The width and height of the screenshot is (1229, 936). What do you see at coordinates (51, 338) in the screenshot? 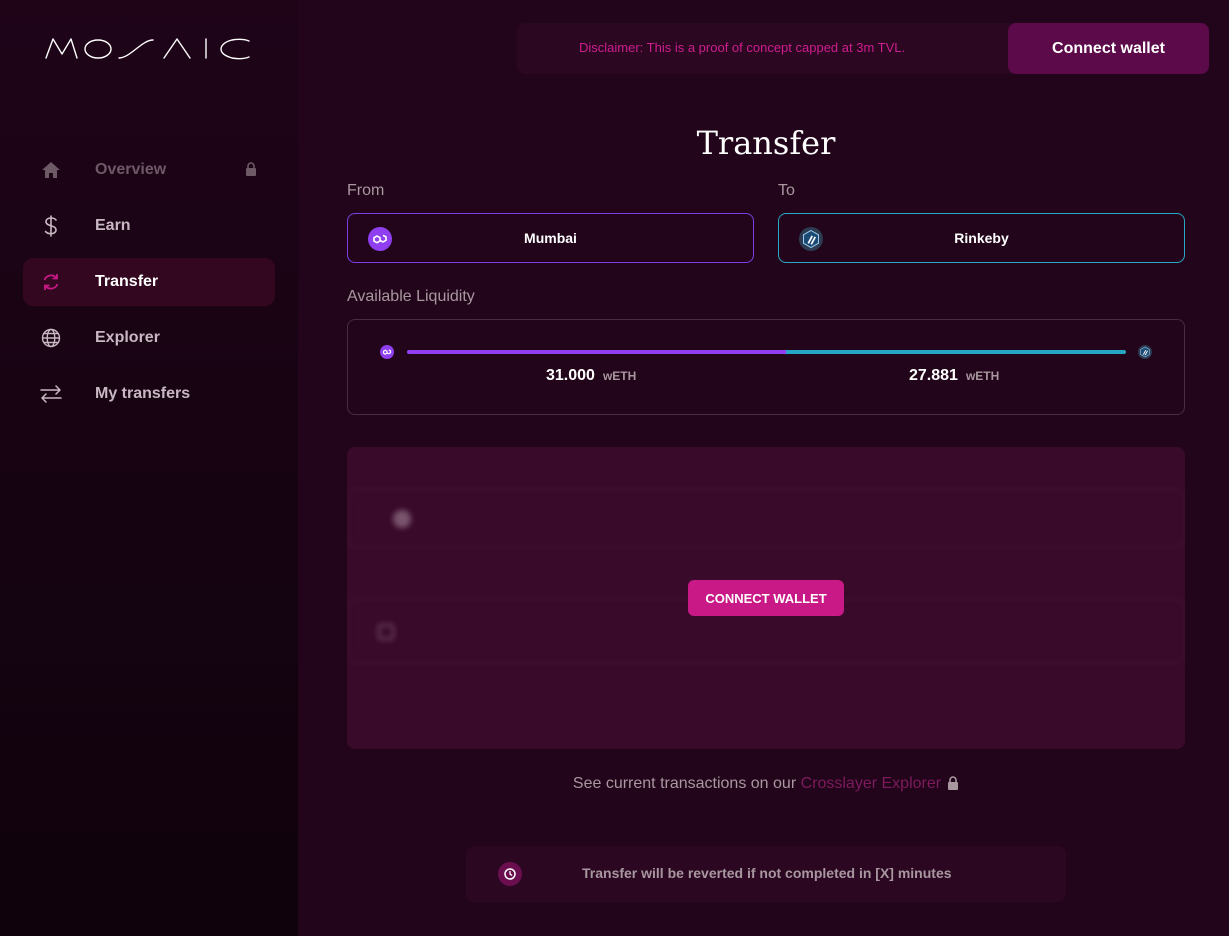
I see `globe-icon` at bounding box center [51, 338].